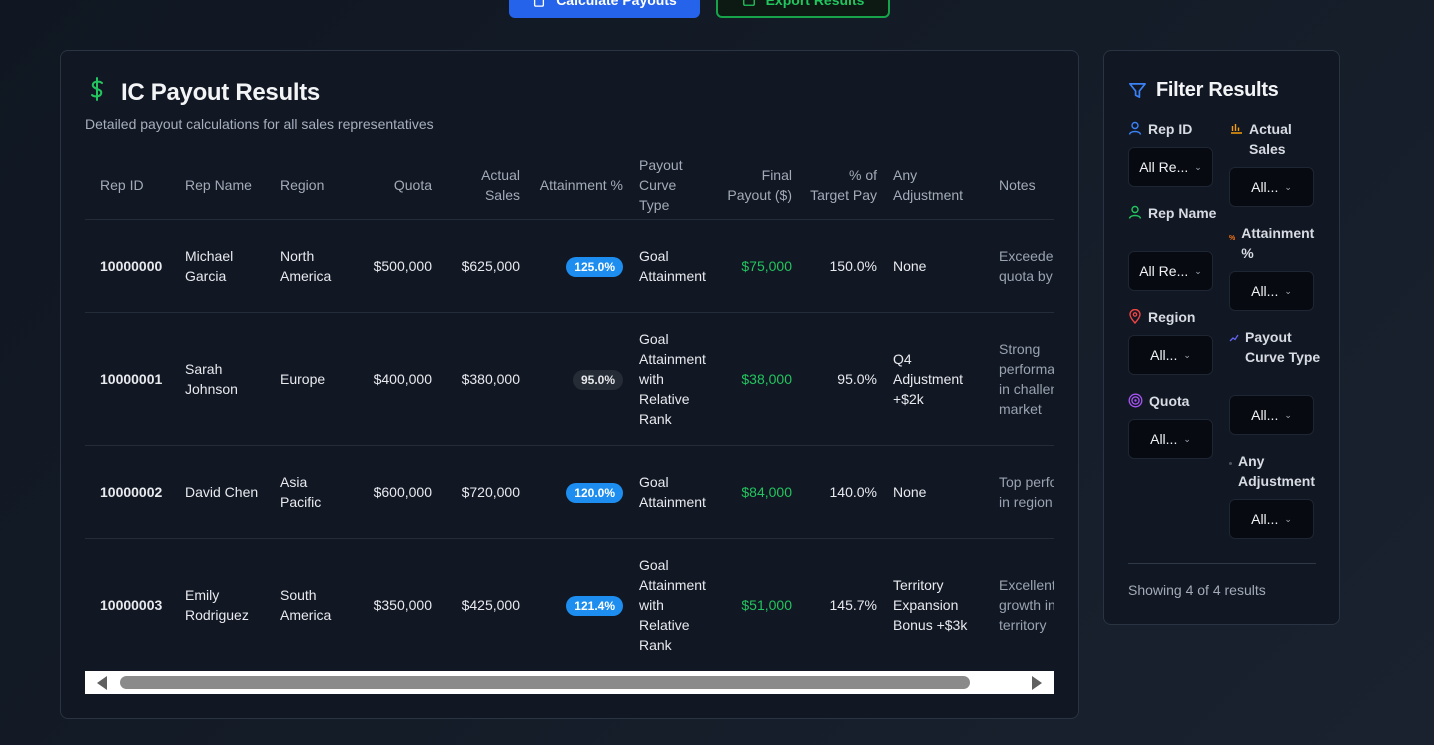  I want to click on cell-final-payout: $51,000, so click(759, 600).